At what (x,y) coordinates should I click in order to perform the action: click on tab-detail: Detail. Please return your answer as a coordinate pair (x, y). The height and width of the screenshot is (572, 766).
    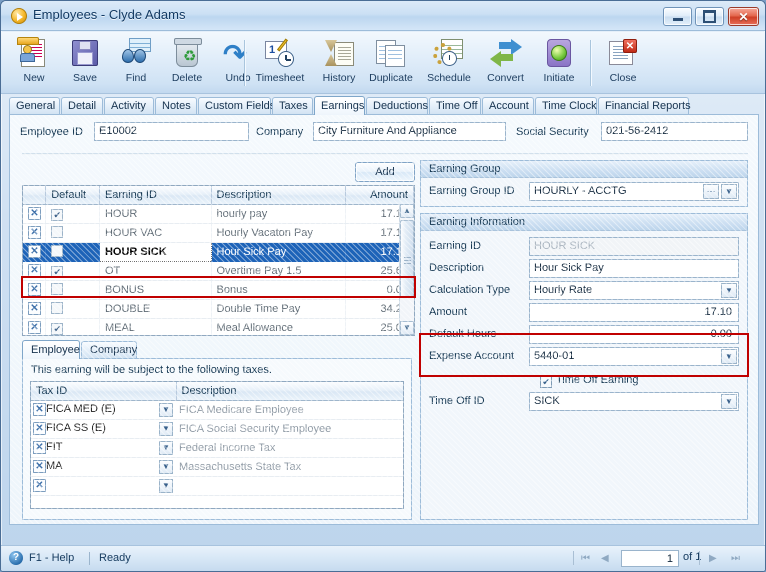
    Looking at the image, I should click on (82, 105).